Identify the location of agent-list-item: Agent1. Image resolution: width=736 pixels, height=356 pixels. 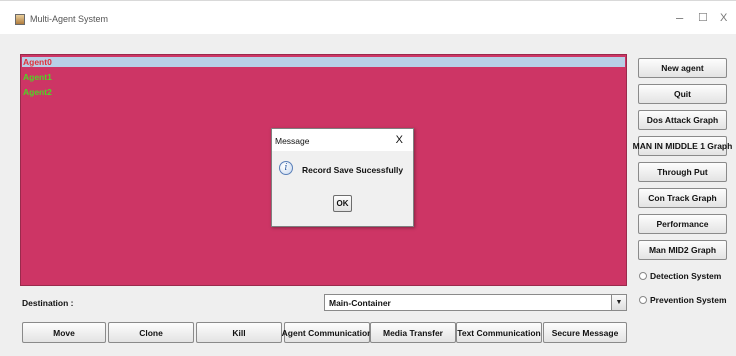
(37, 77).